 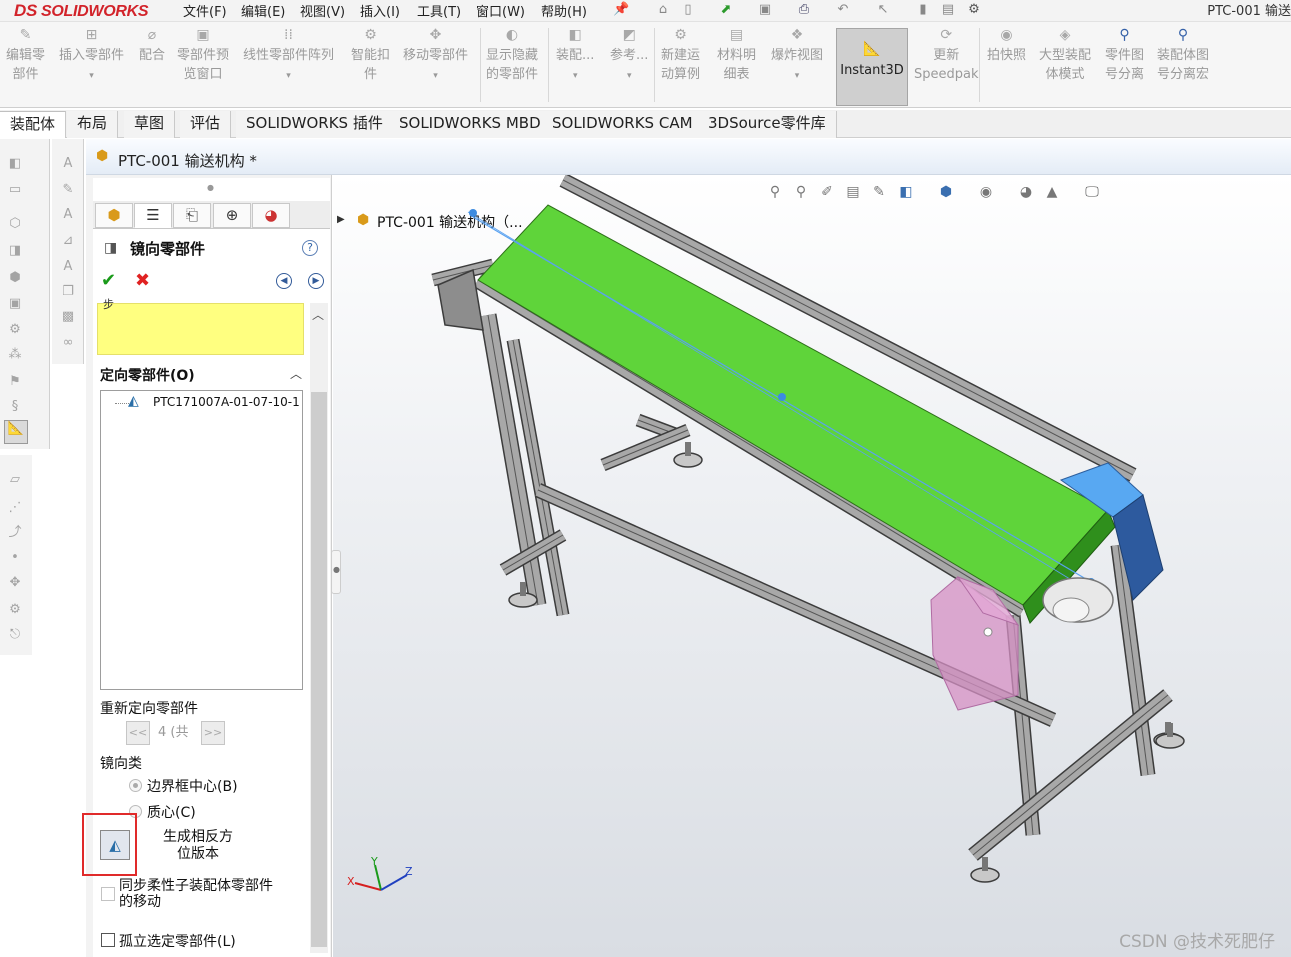 I want to click on help-icon: ?, so click(x=310, y=248).